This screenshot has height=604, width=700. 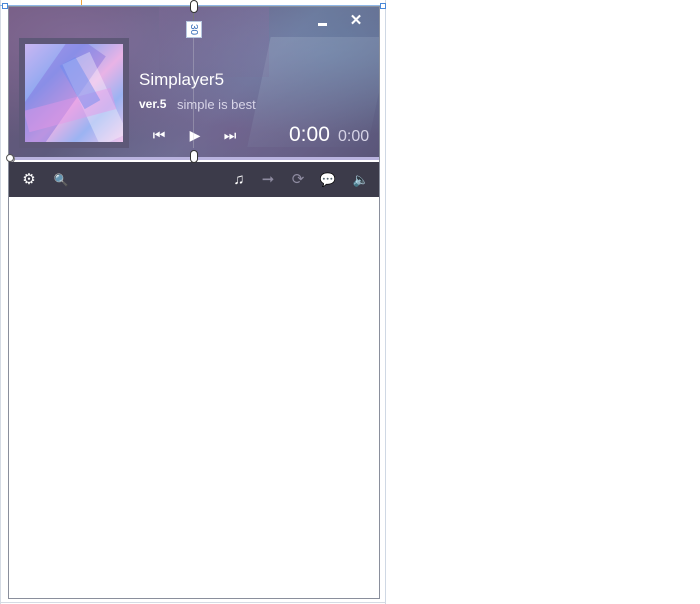 I want to click on tagline: simple is best, so click(x=216, y=104).